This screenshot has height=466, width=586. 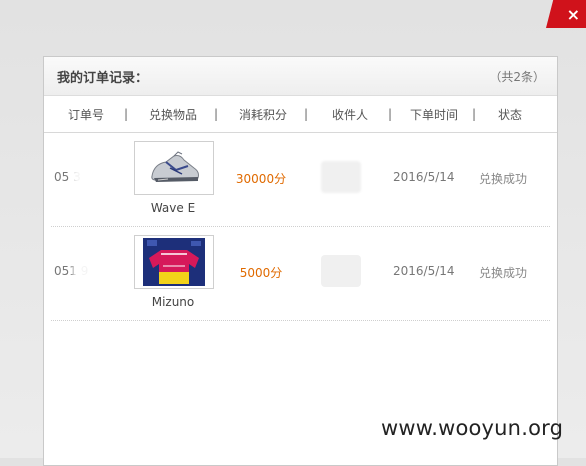 I want to click on column-header-status: 状态, so click(x=509, y=114).